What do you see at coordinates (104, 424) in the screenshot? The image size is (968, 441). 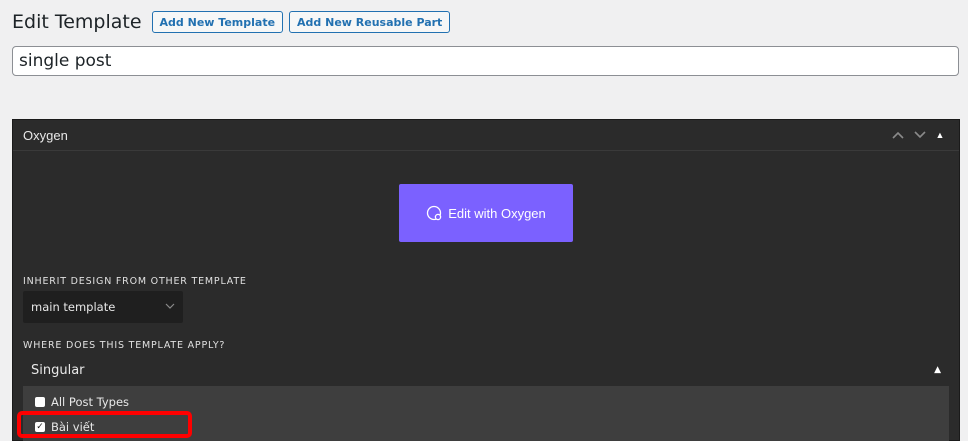 I see `highlight-annotation` at bounding box center [104, 424].